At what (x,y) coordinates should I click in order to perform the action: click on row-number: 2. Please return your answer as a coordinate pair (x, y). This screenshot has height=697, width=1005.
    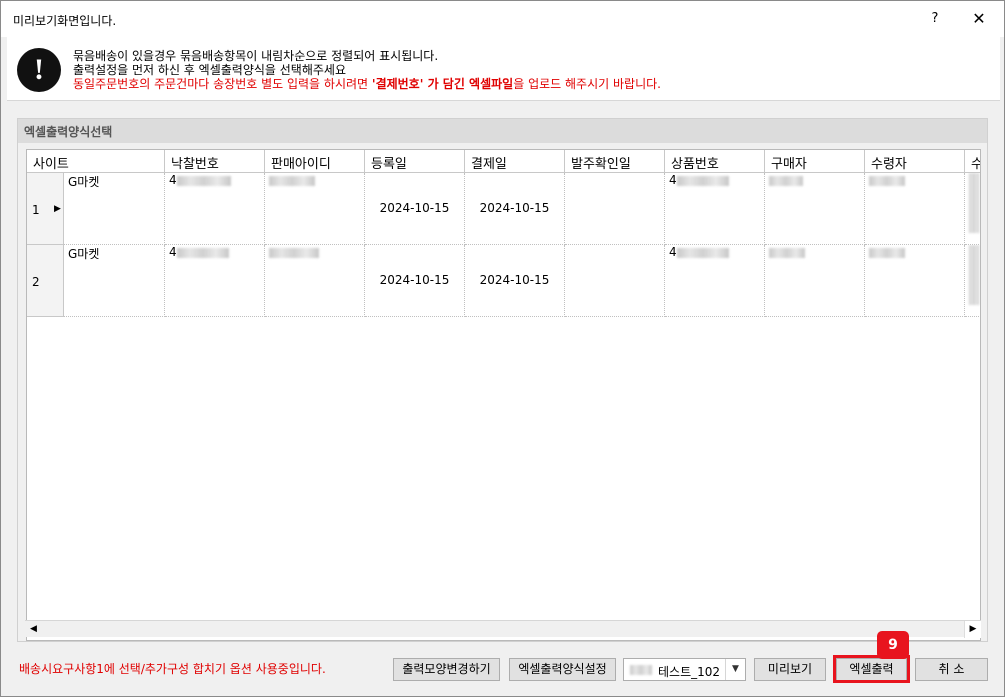
    Looking at the image, I should click on (36, 282).